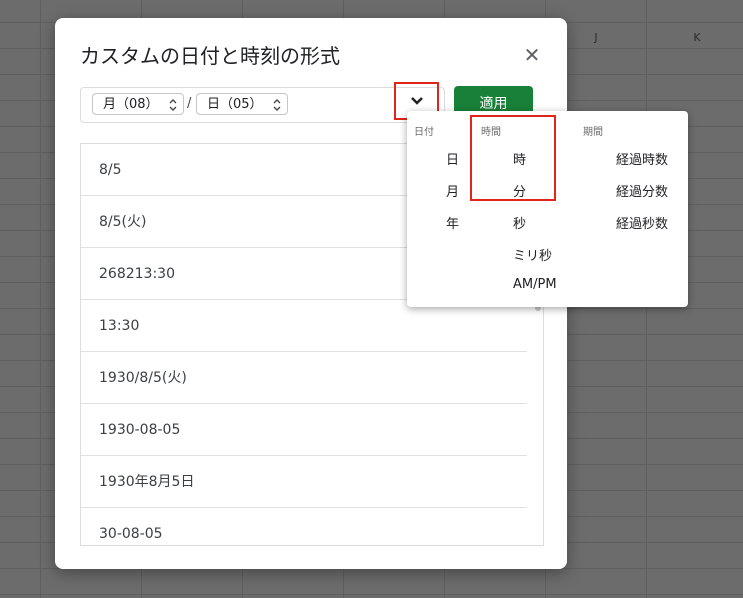 The image size is (743, 598). I want to click on month-token-chip: 月（08）, so click(138, 104).